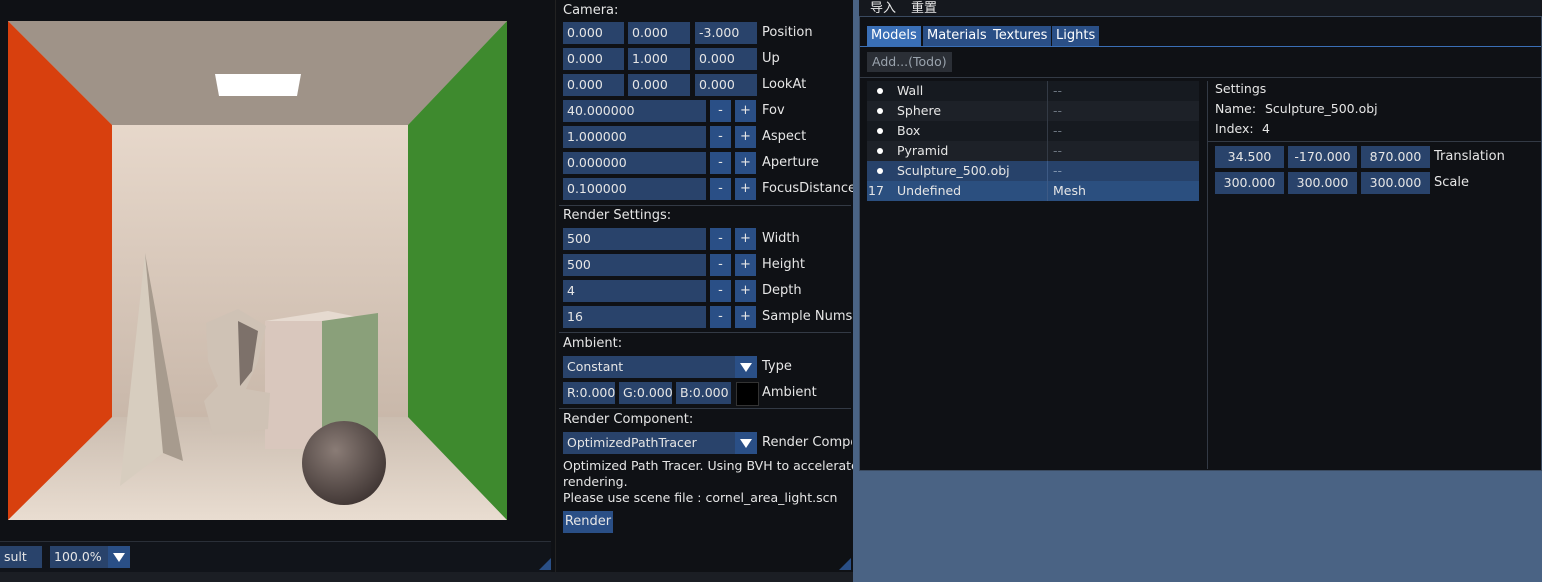  What do you see at coordinates (777, 366) in the screenshot?
I see `ambient-type-label: Type` at bounding box center [777, 366].